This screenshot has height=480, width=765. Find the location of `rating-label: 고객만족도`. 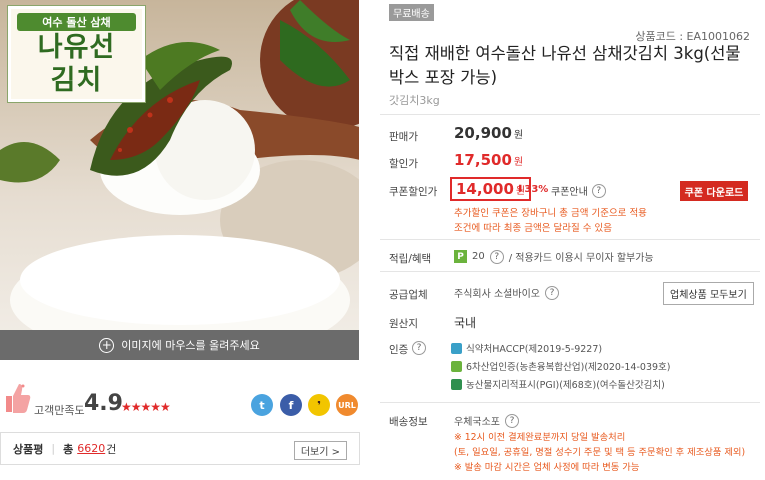

rating-label: 고객만족도 is located at coordinates (59, 410).